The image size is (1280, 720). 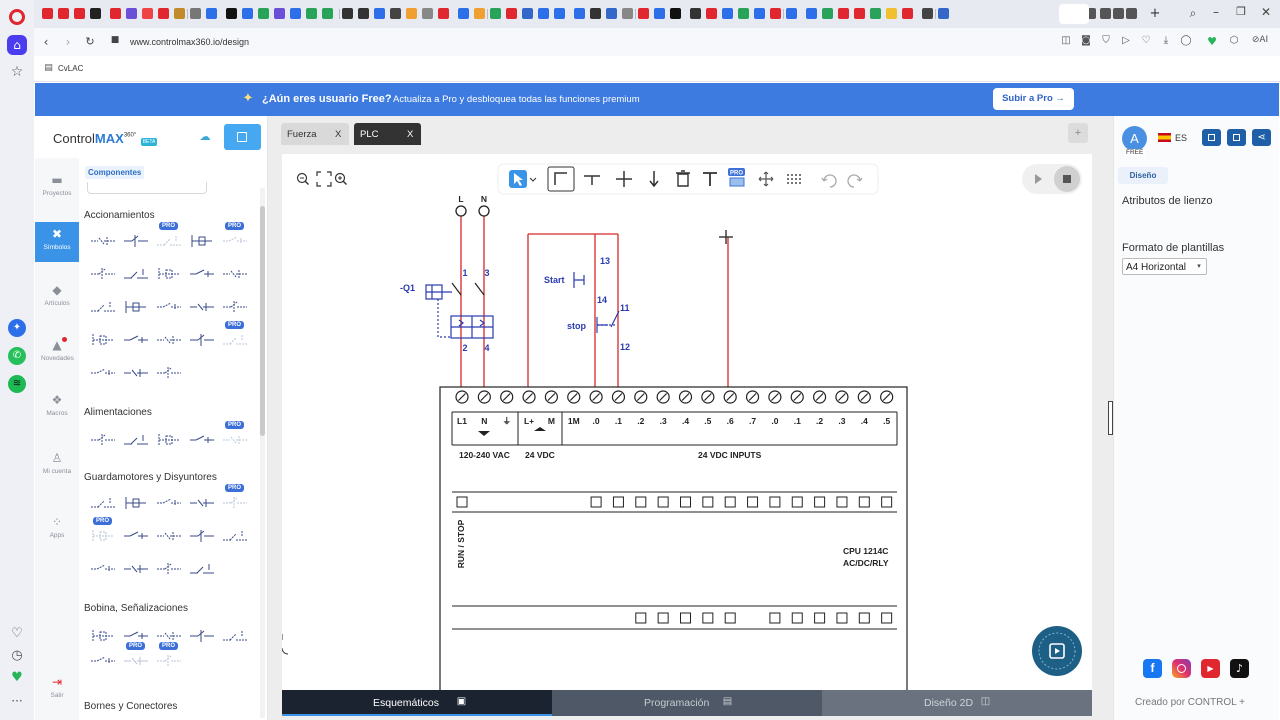 What do you see at coordinates (410, 134) in the screenshot?
I see `tab-plc-close: X` at bounding box center [410, 134].